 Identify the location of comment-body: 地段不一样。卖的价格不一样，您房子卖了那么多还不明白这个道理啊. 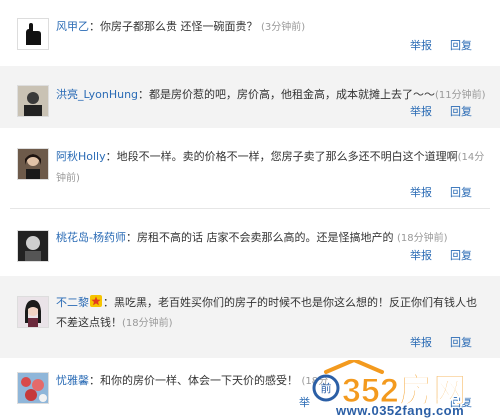
(287, 156).